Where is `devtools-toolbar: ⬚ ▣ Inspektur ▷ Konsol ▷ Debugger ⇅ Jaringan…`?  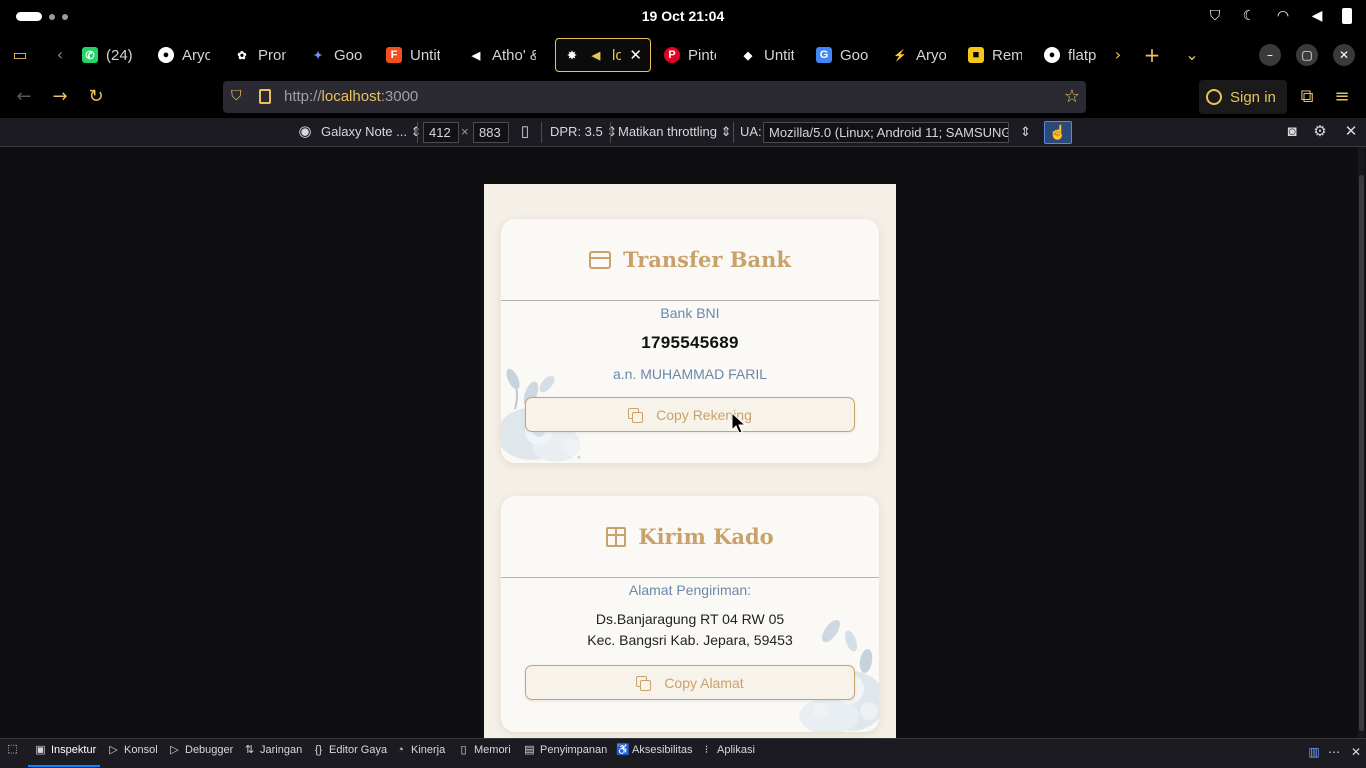
devtools-toolbar: ⬚ ▣ Inspektur ▷ Konsol ▷ Debugger ⇅ Jaringan… is located at coordinates (683, 753).